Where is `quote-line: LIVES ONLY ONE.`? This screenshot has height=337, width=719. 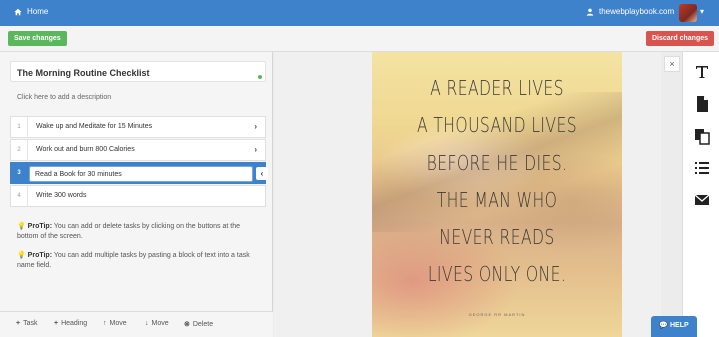 quote-line: LIVES ONLY ONE. is located at coordinates (497, 274).